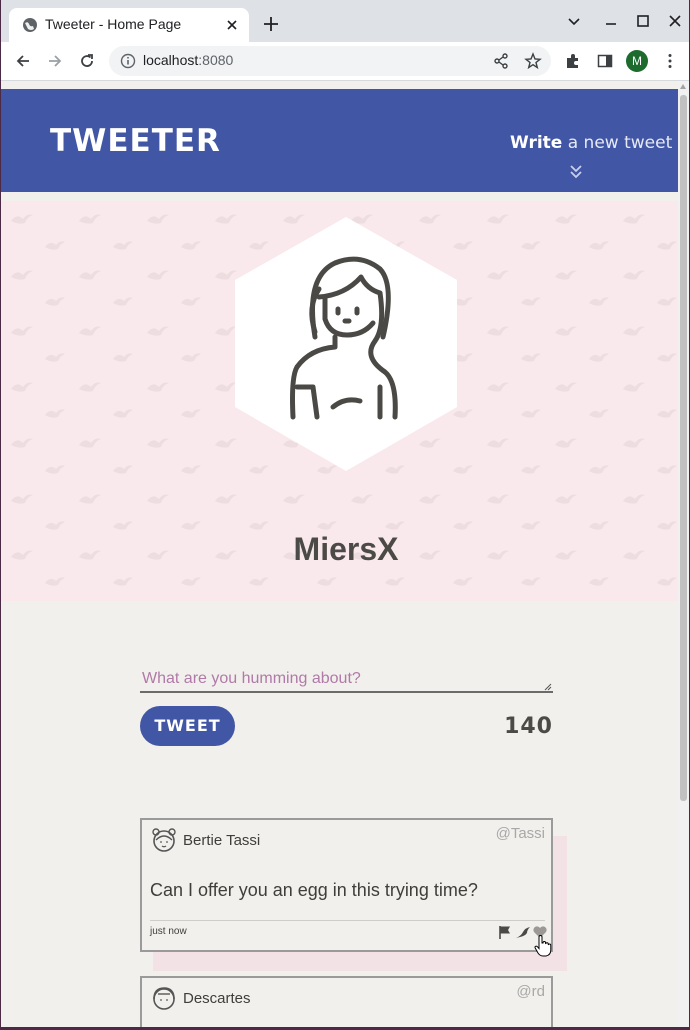 The height and width of the screenshot is (1030, 690). I want to click on forward-arrow-icon, so click(55, 61).